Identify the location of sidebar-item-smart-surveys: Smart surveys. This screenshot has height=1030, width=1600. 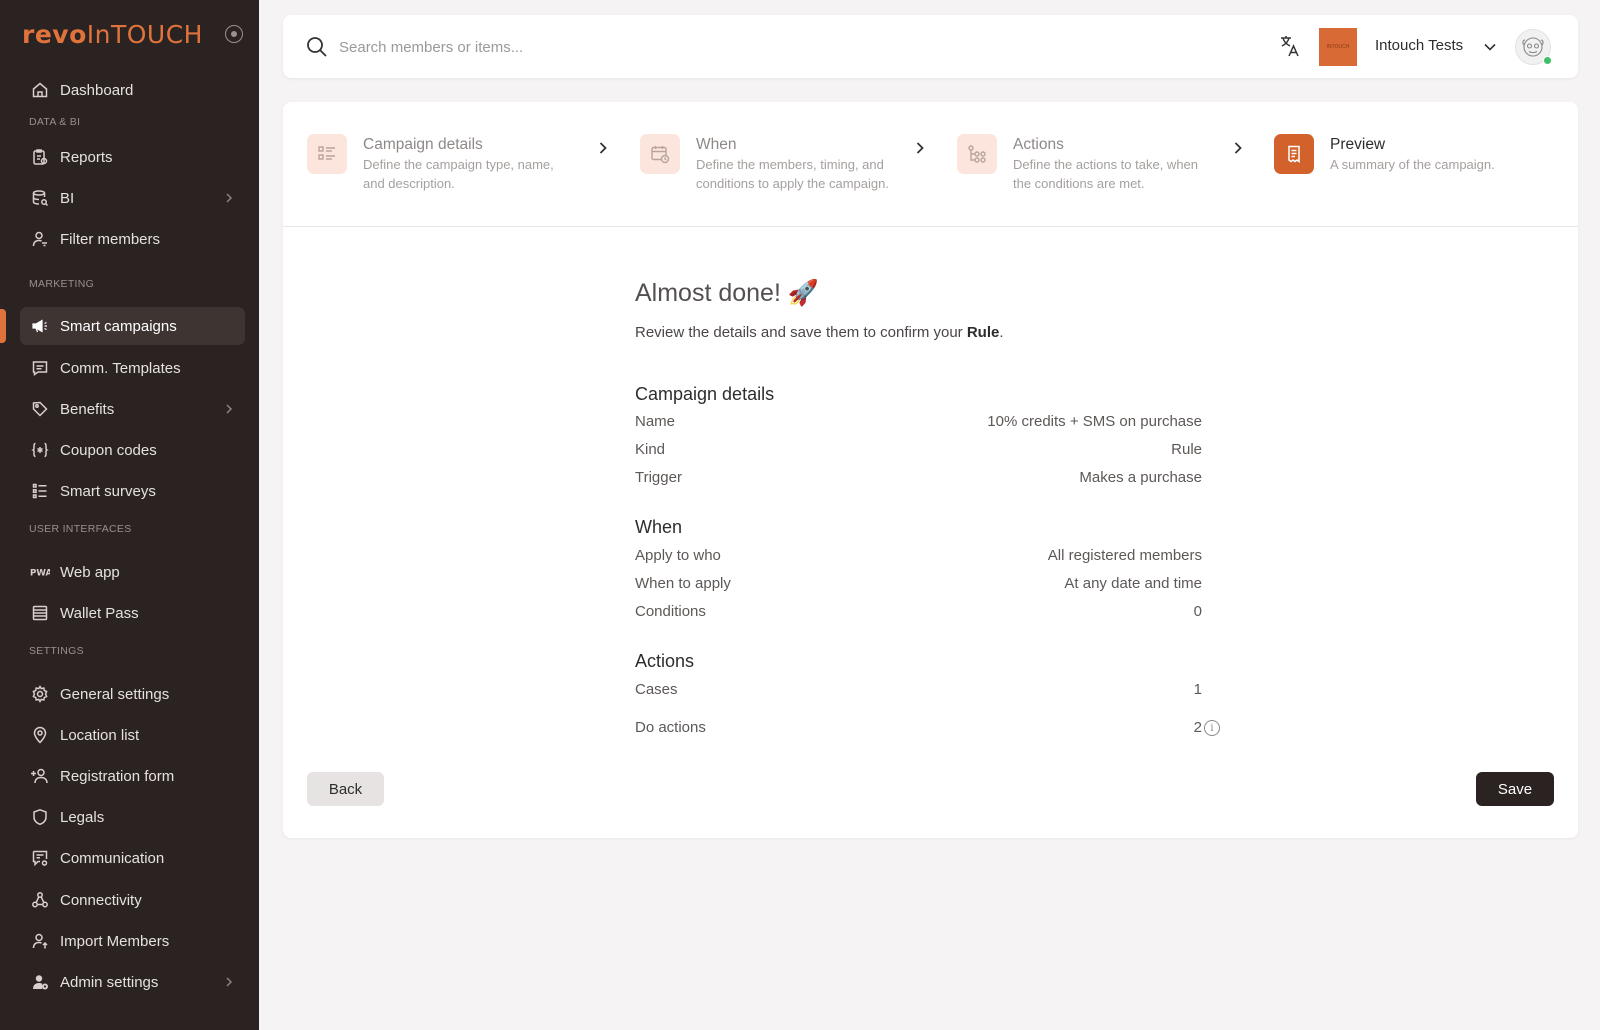
(132, 491).